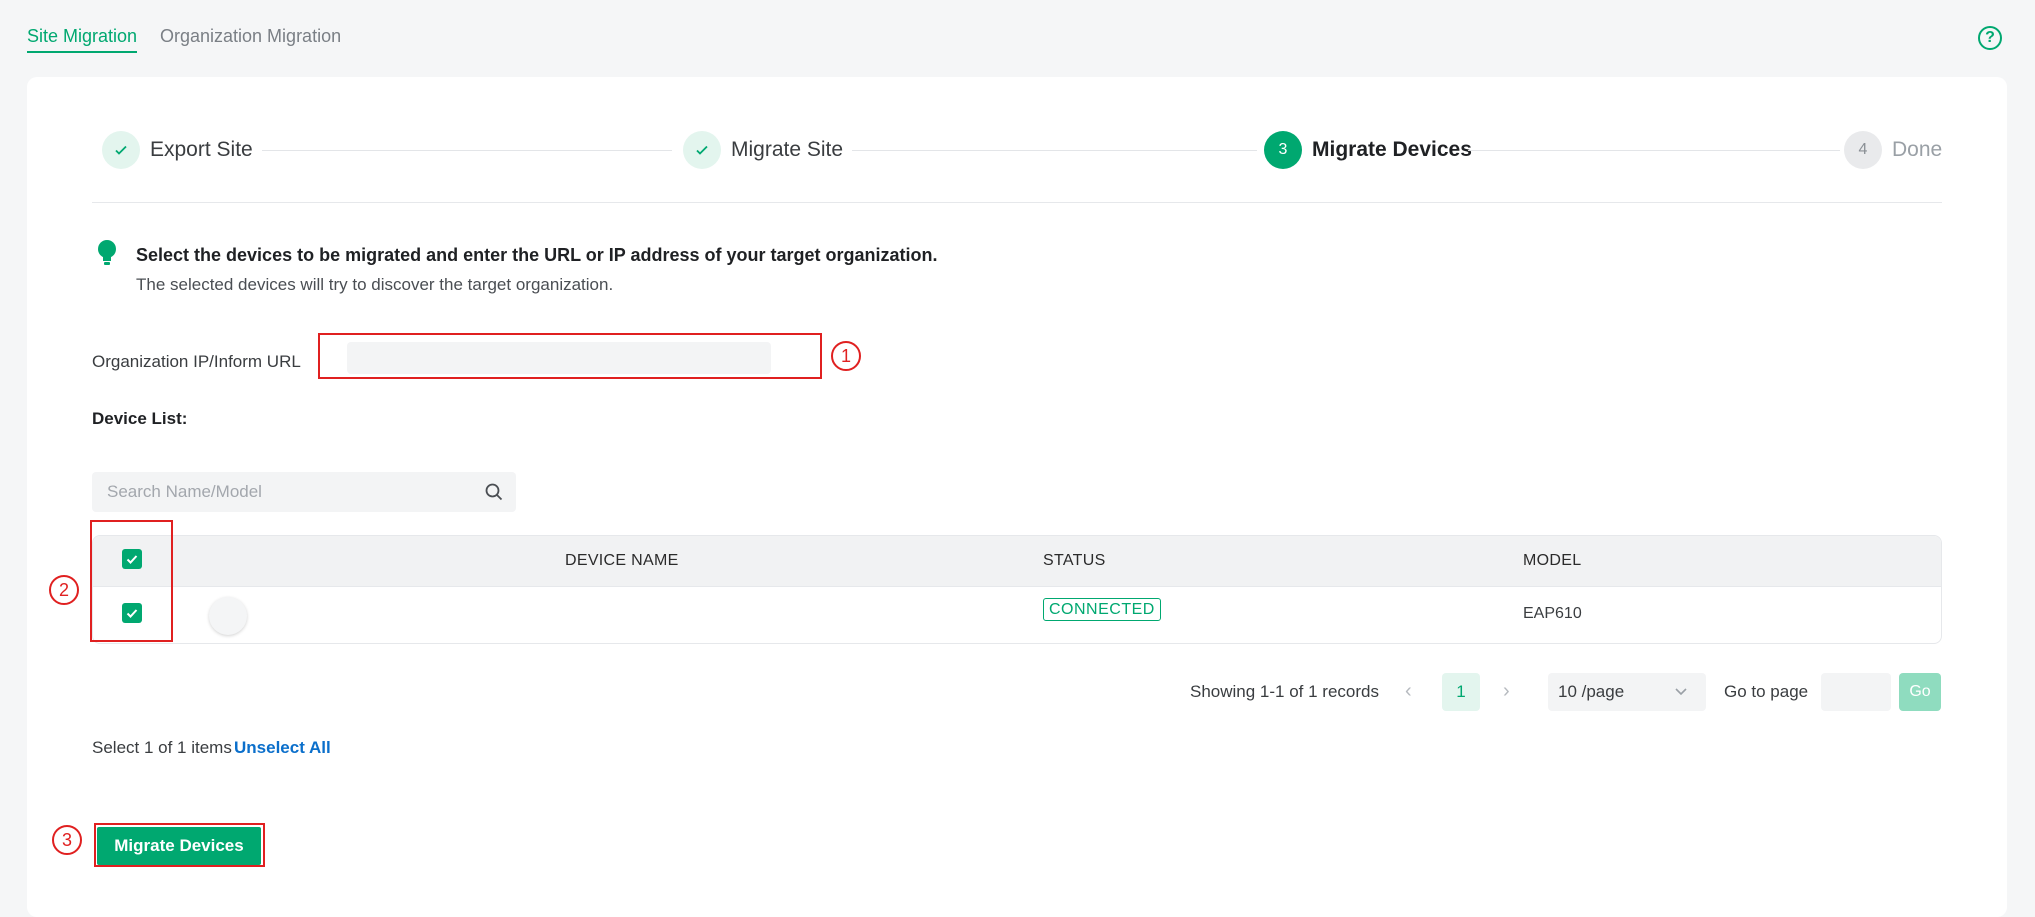  Describe the element at coordinates (121, 150) in the screenshot. I see `step-1-check-icon` at that location.